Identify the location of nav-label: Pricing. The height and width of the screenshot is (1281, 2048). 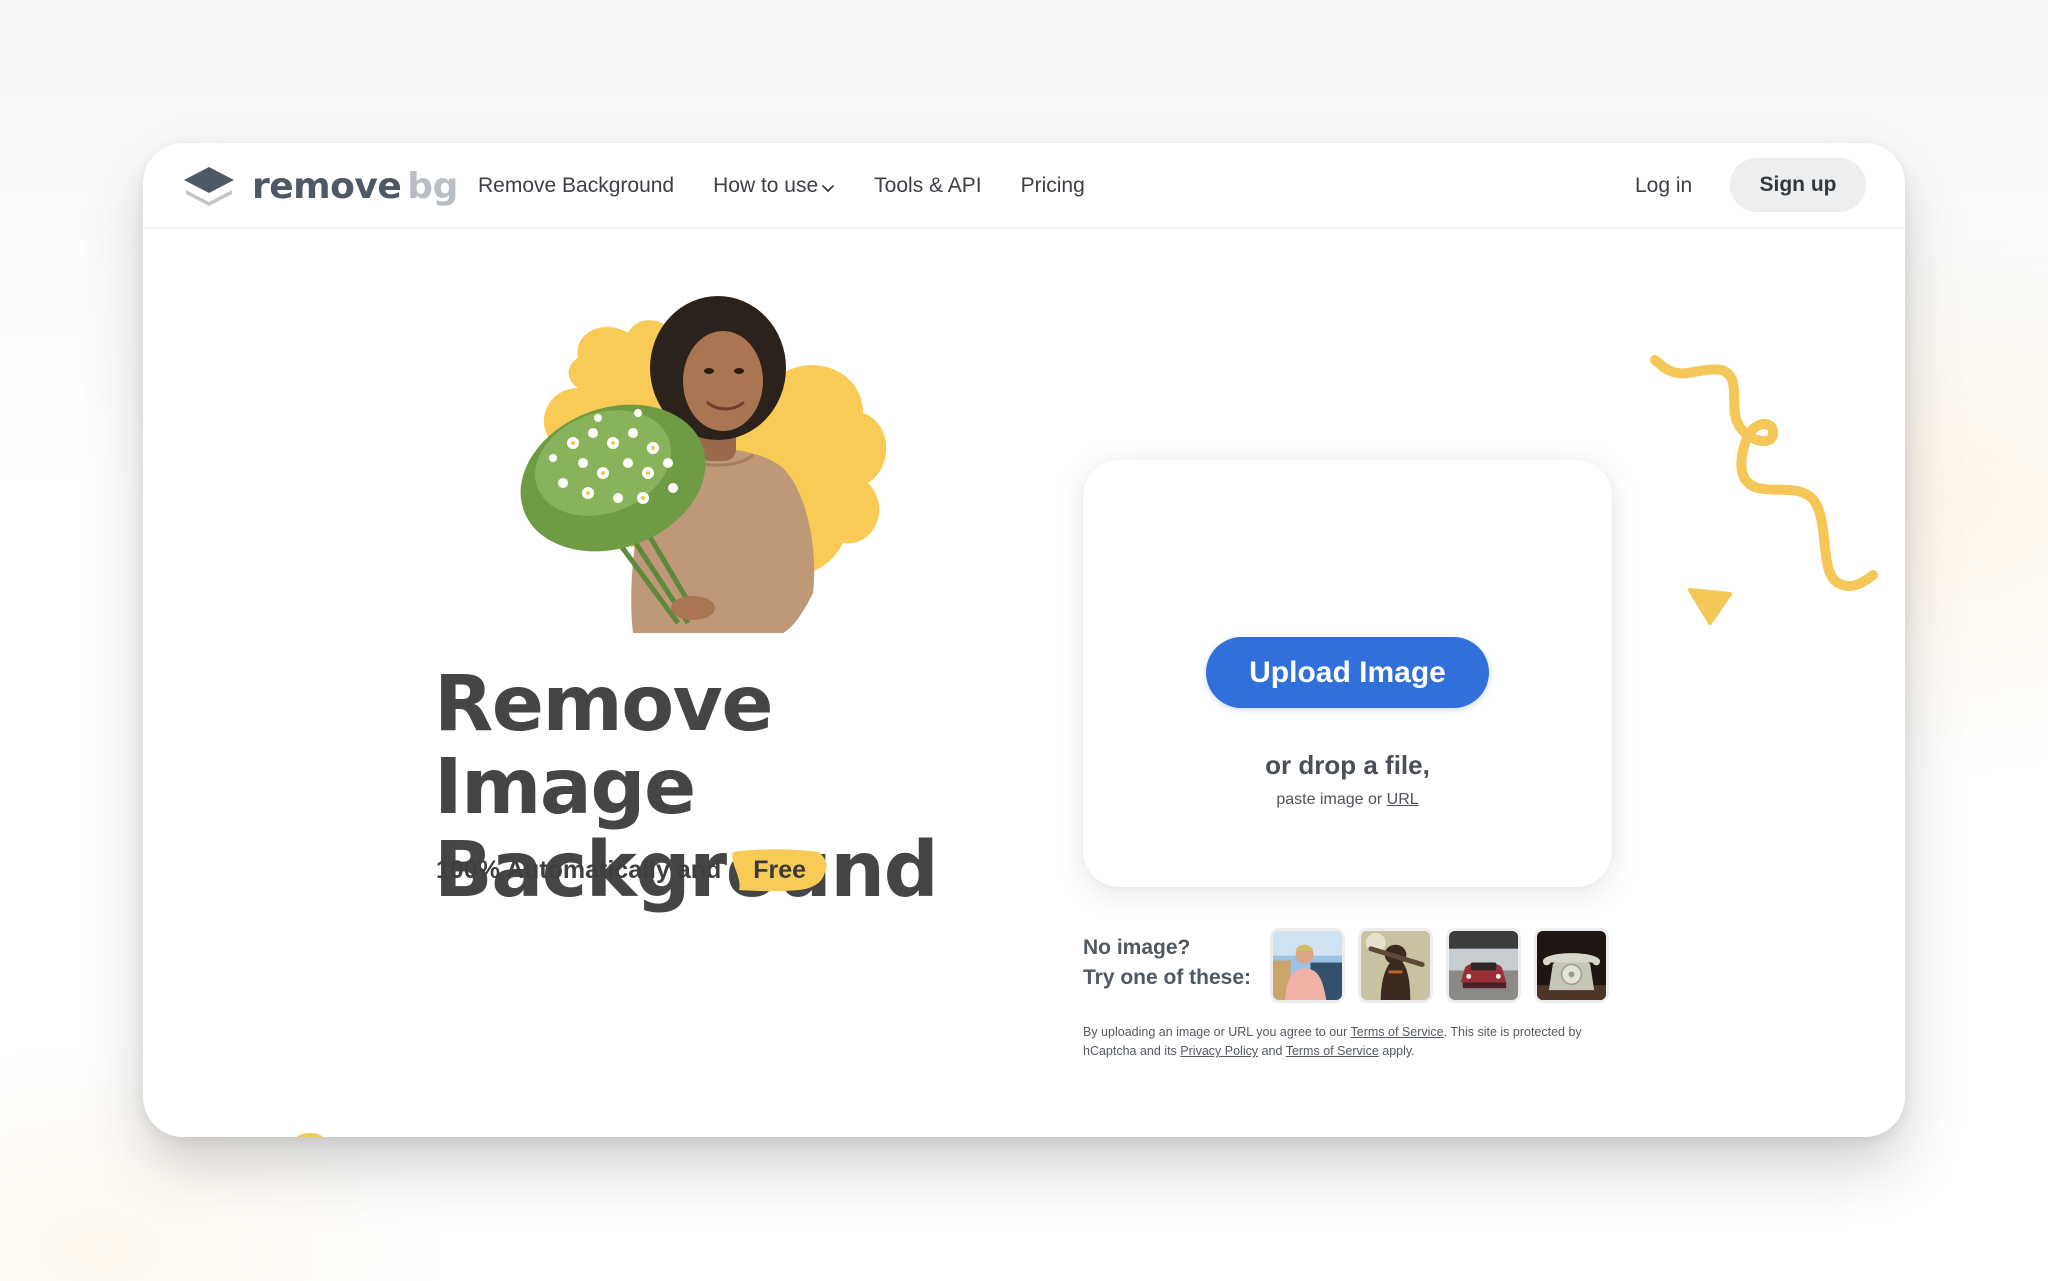
(1052, 185).